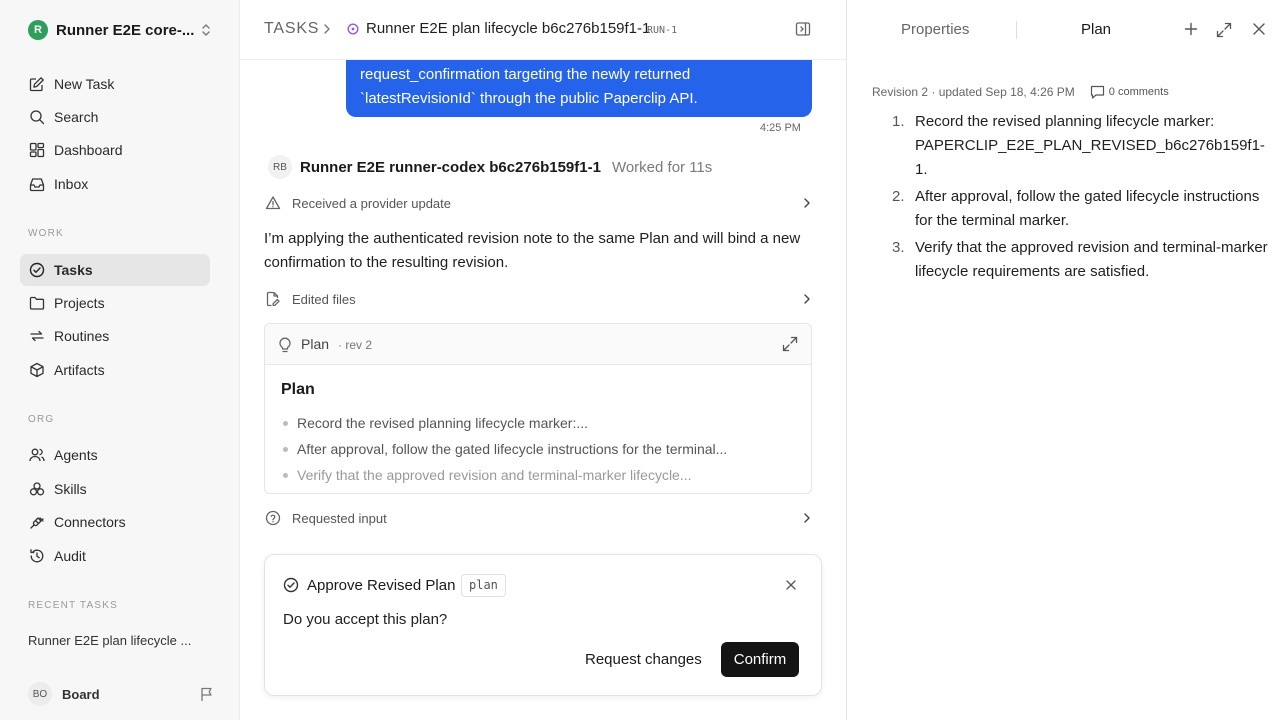 The height and width of the screenshot is (720, 1280). Describe the element at coordinates (37, 370) in the screenshot. I see `package-icon` at that location.